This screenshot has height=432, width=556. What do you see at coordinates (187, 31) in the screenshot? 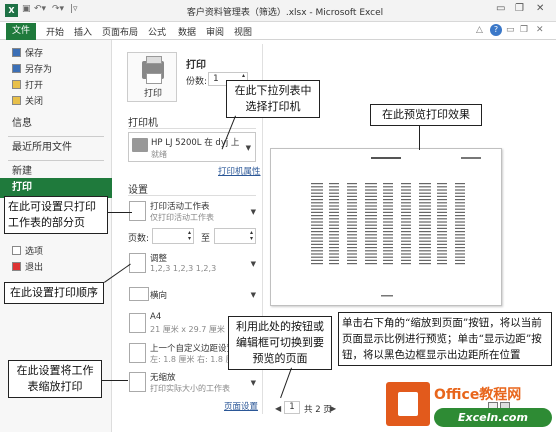
I see `tab-data: 数据` at bounding box center [187, 31].